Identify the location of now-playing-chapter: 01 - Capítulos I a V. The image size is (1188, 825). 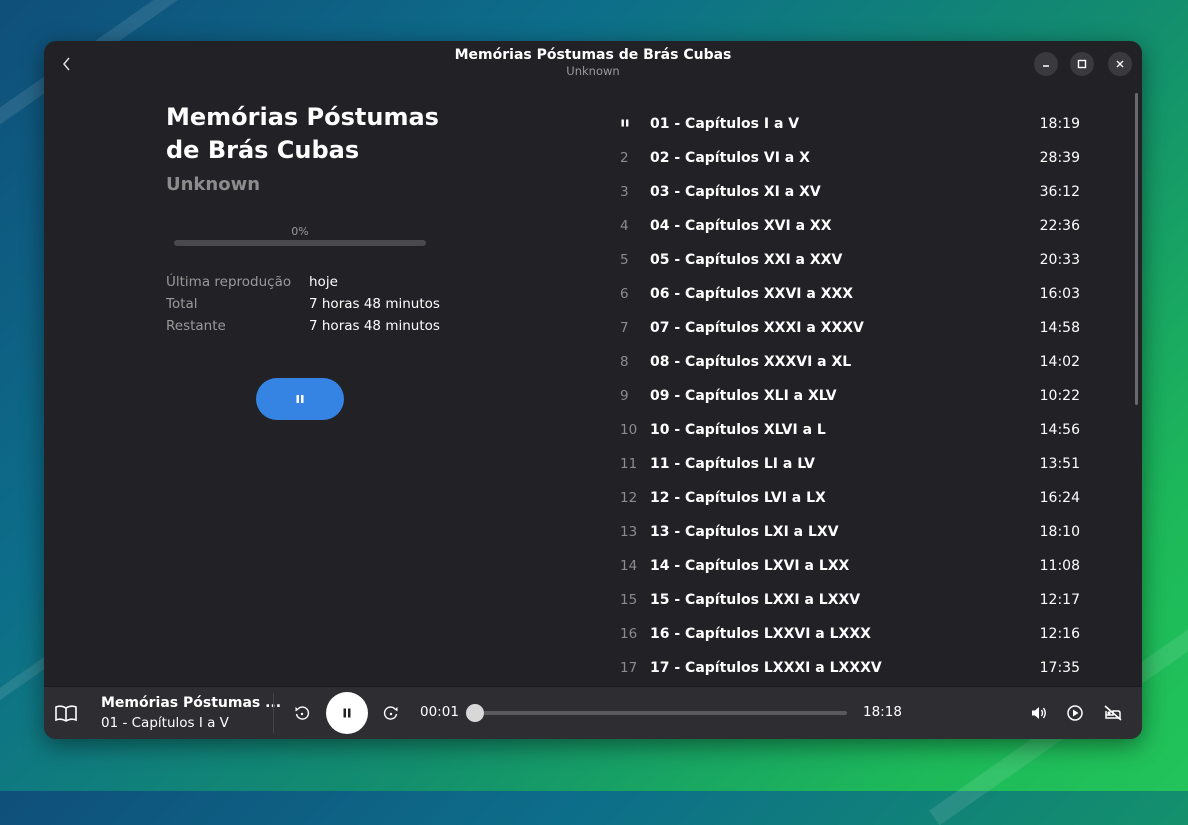
(165, 723).